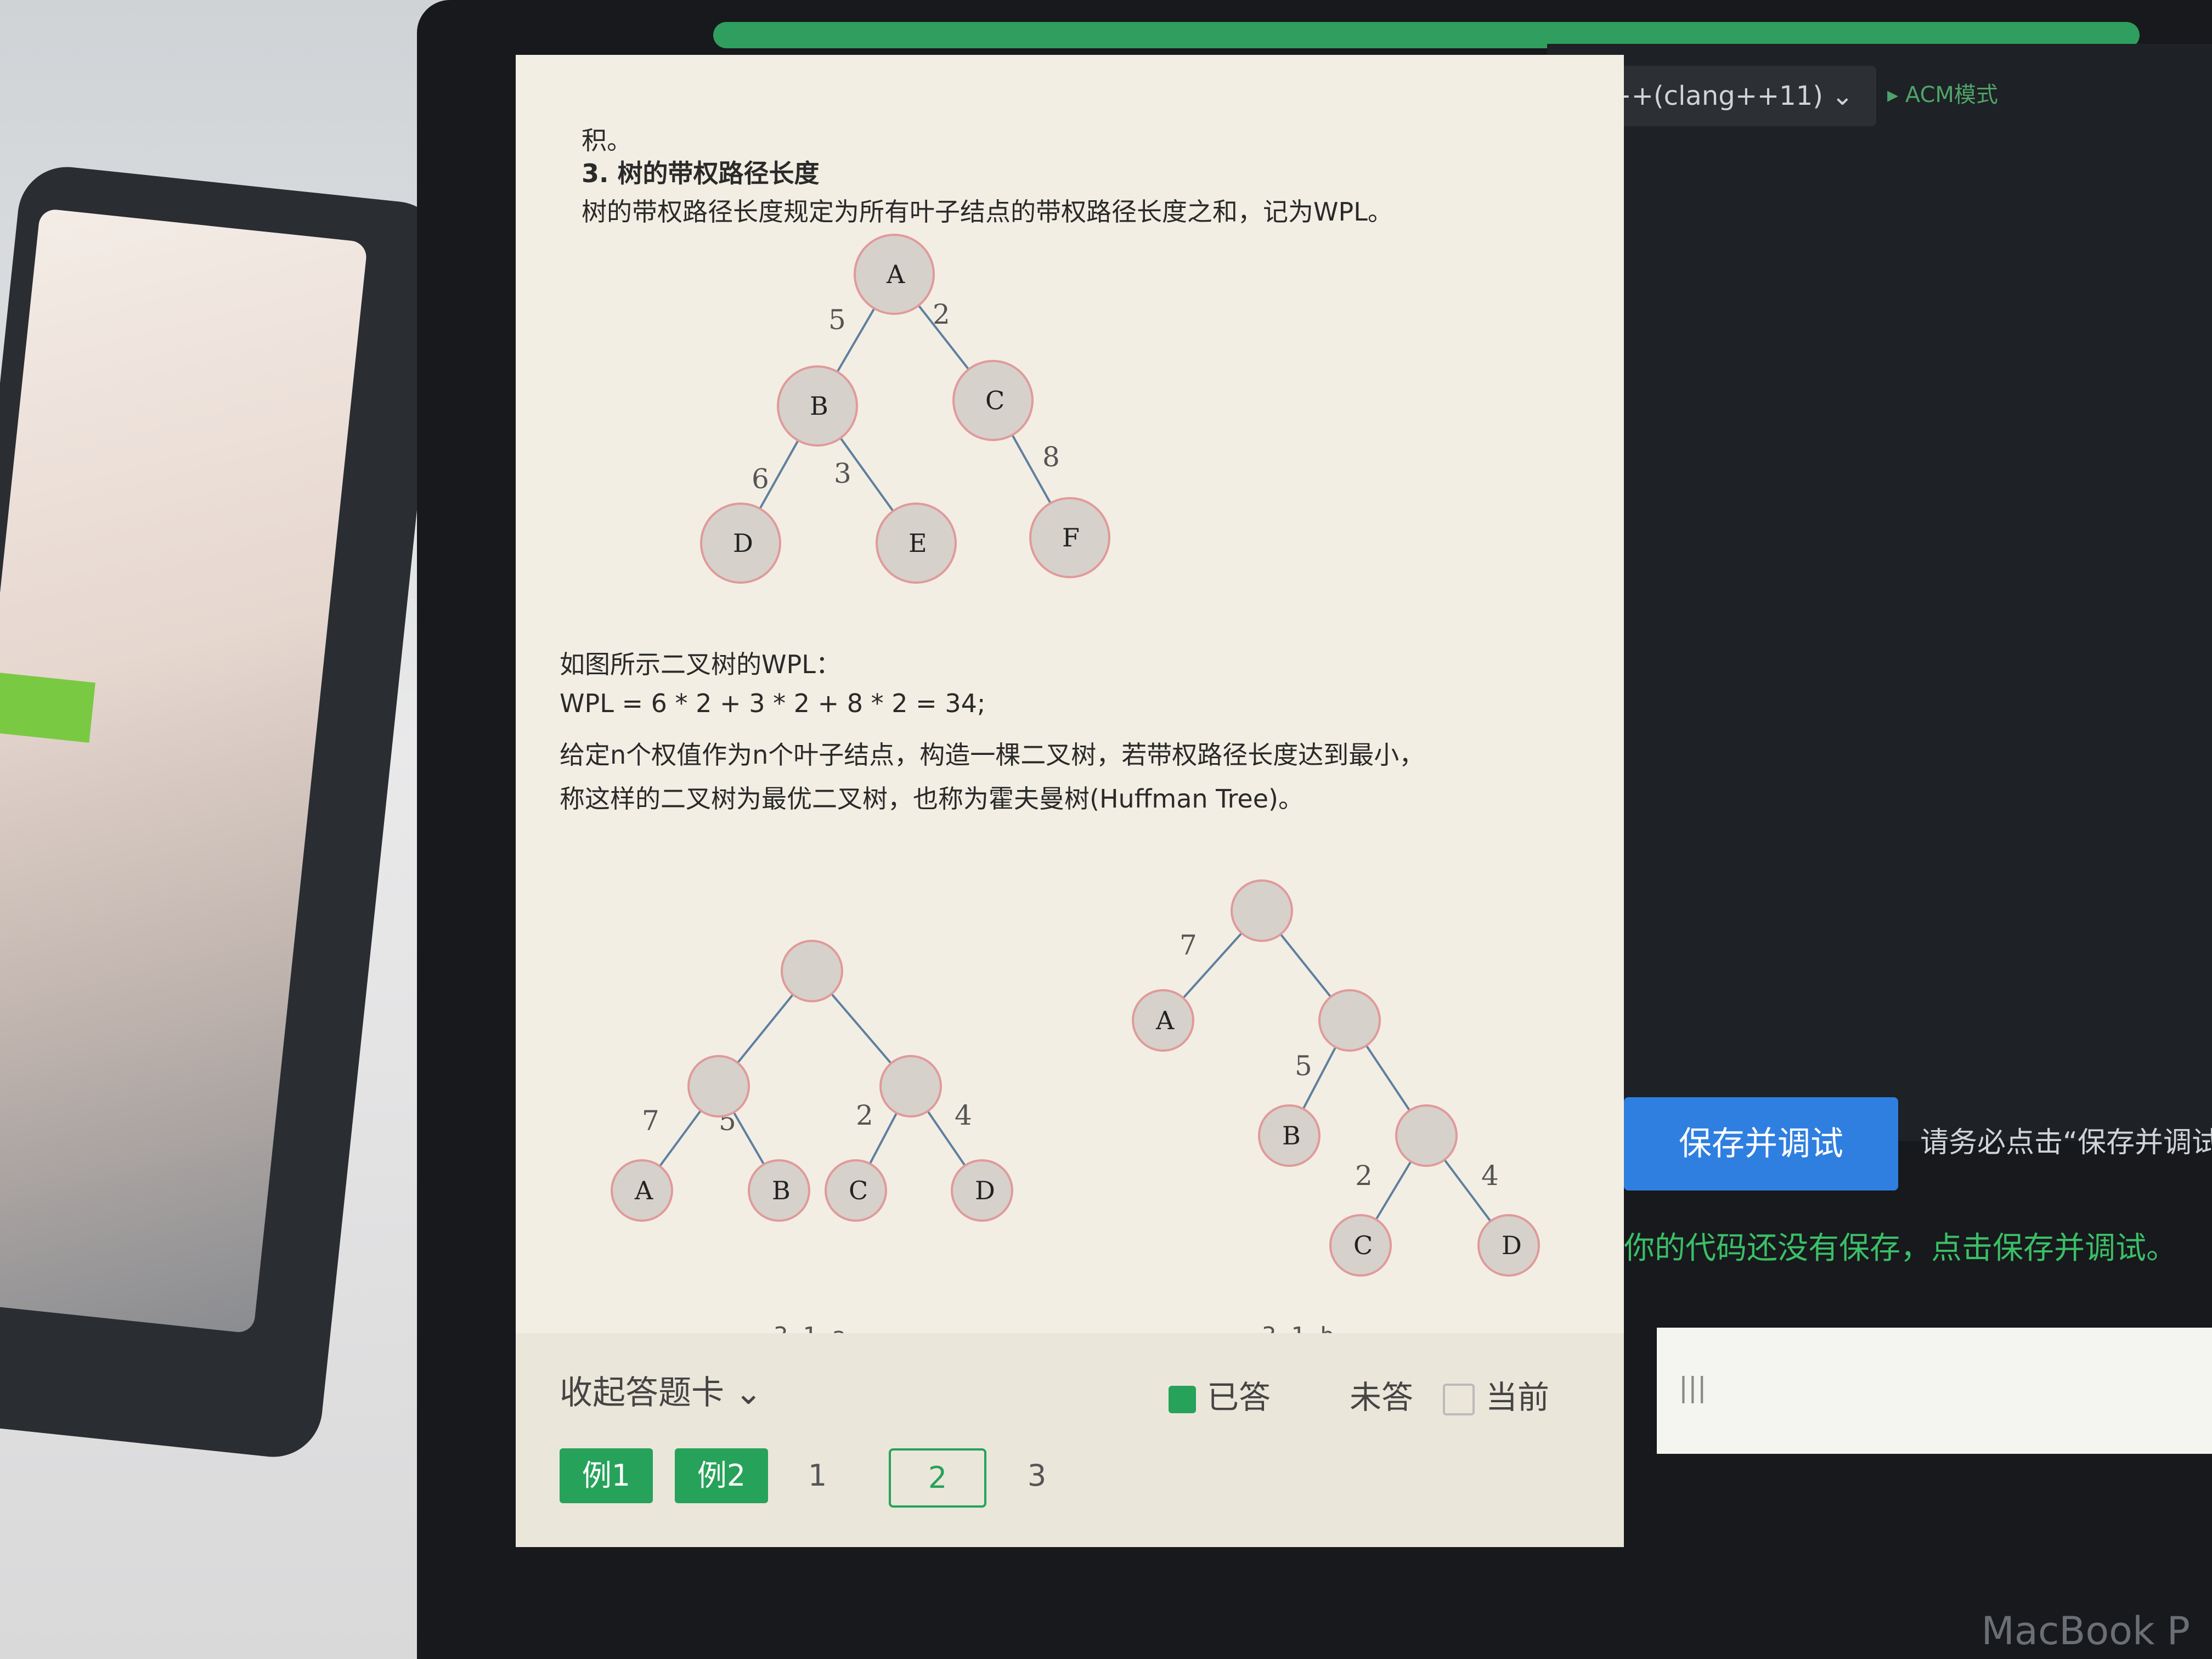  I want to click on question-3: 3, so click(1037, 1476).